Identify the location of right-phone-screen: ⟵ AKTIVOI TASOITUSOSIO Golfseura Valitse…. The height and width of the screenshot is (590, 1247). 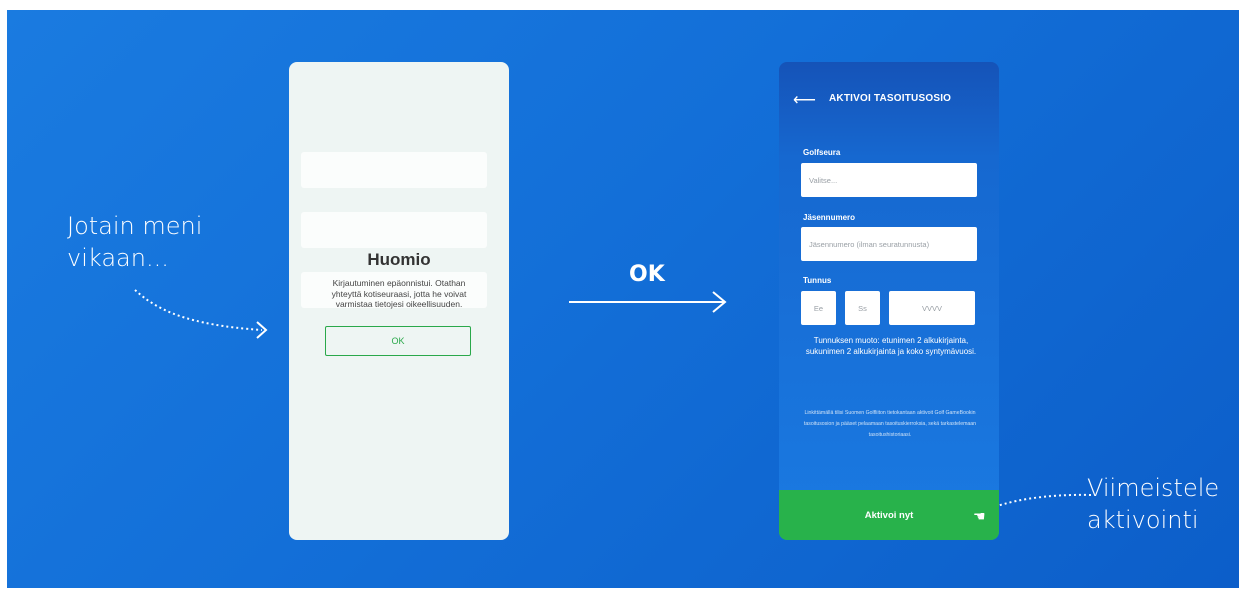
(889, 301).